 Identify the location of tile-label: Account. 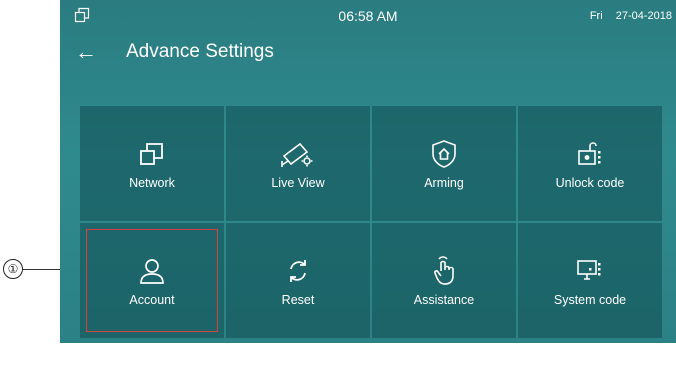
(152, 300).